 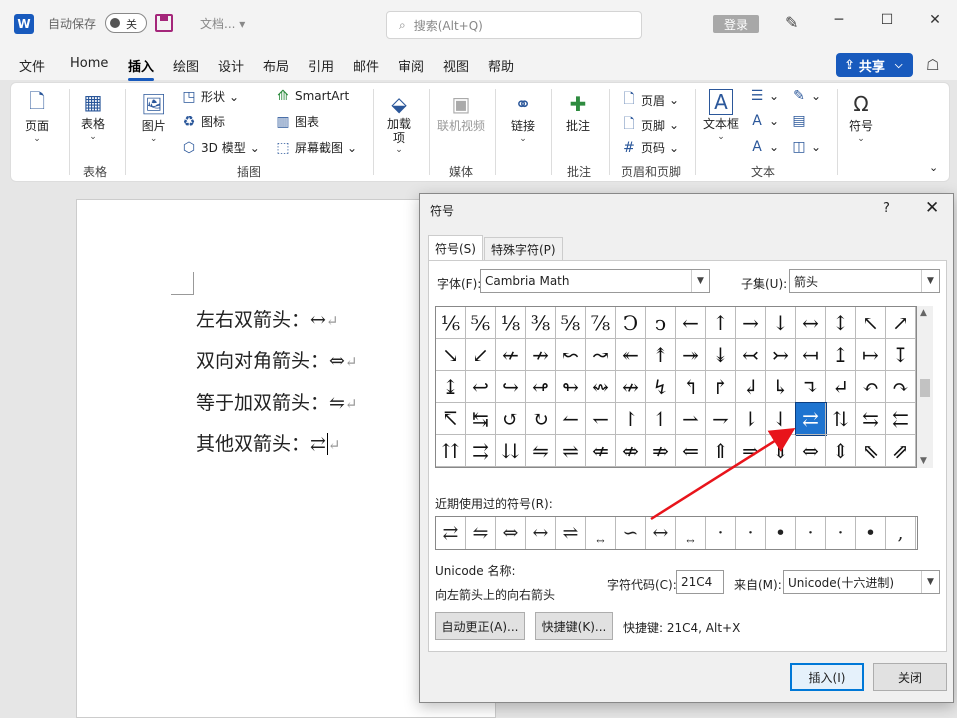 What do you see at coordinates (841, 451) in the screenshot?
I see `symbol-cell: ⇕` at bounding box center [841, 451].